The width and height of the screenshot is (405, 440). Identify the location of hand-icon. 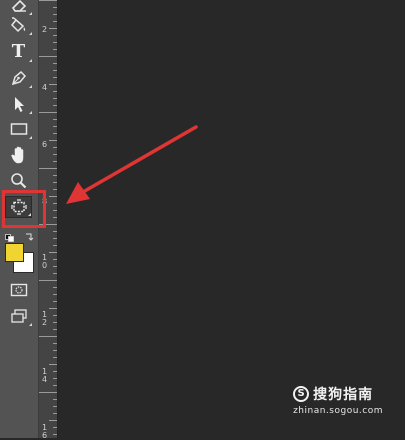
(16, 155).